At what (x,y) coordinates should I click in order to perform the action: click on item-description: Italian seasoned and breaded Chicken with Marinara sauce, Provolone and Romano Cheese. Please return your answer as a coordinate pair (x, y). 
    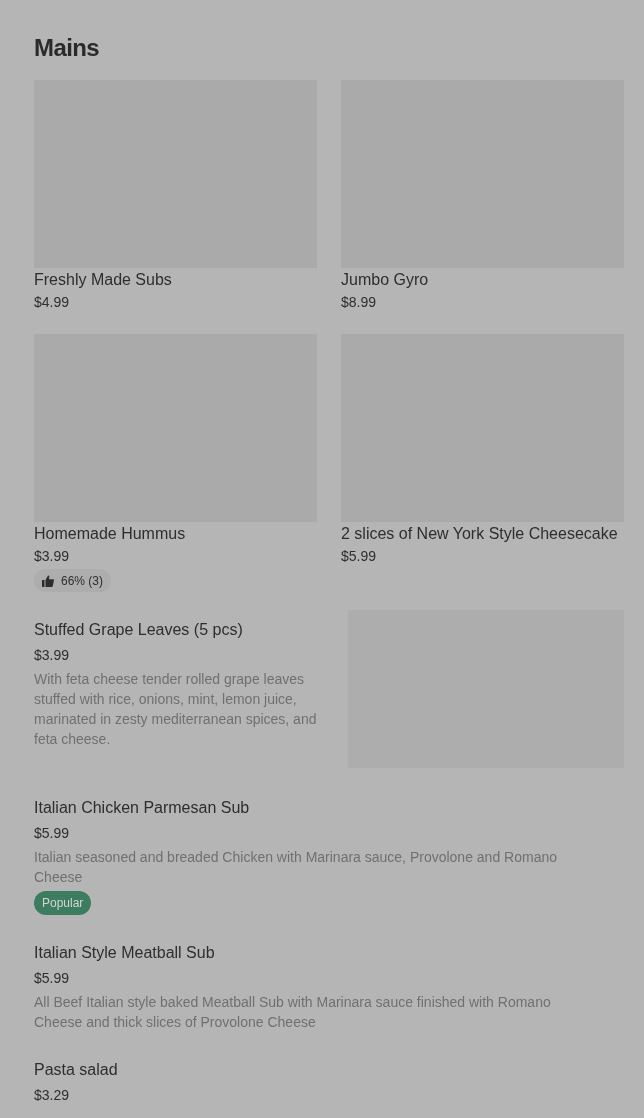
    Looking at the image, I should click on (296, 867).